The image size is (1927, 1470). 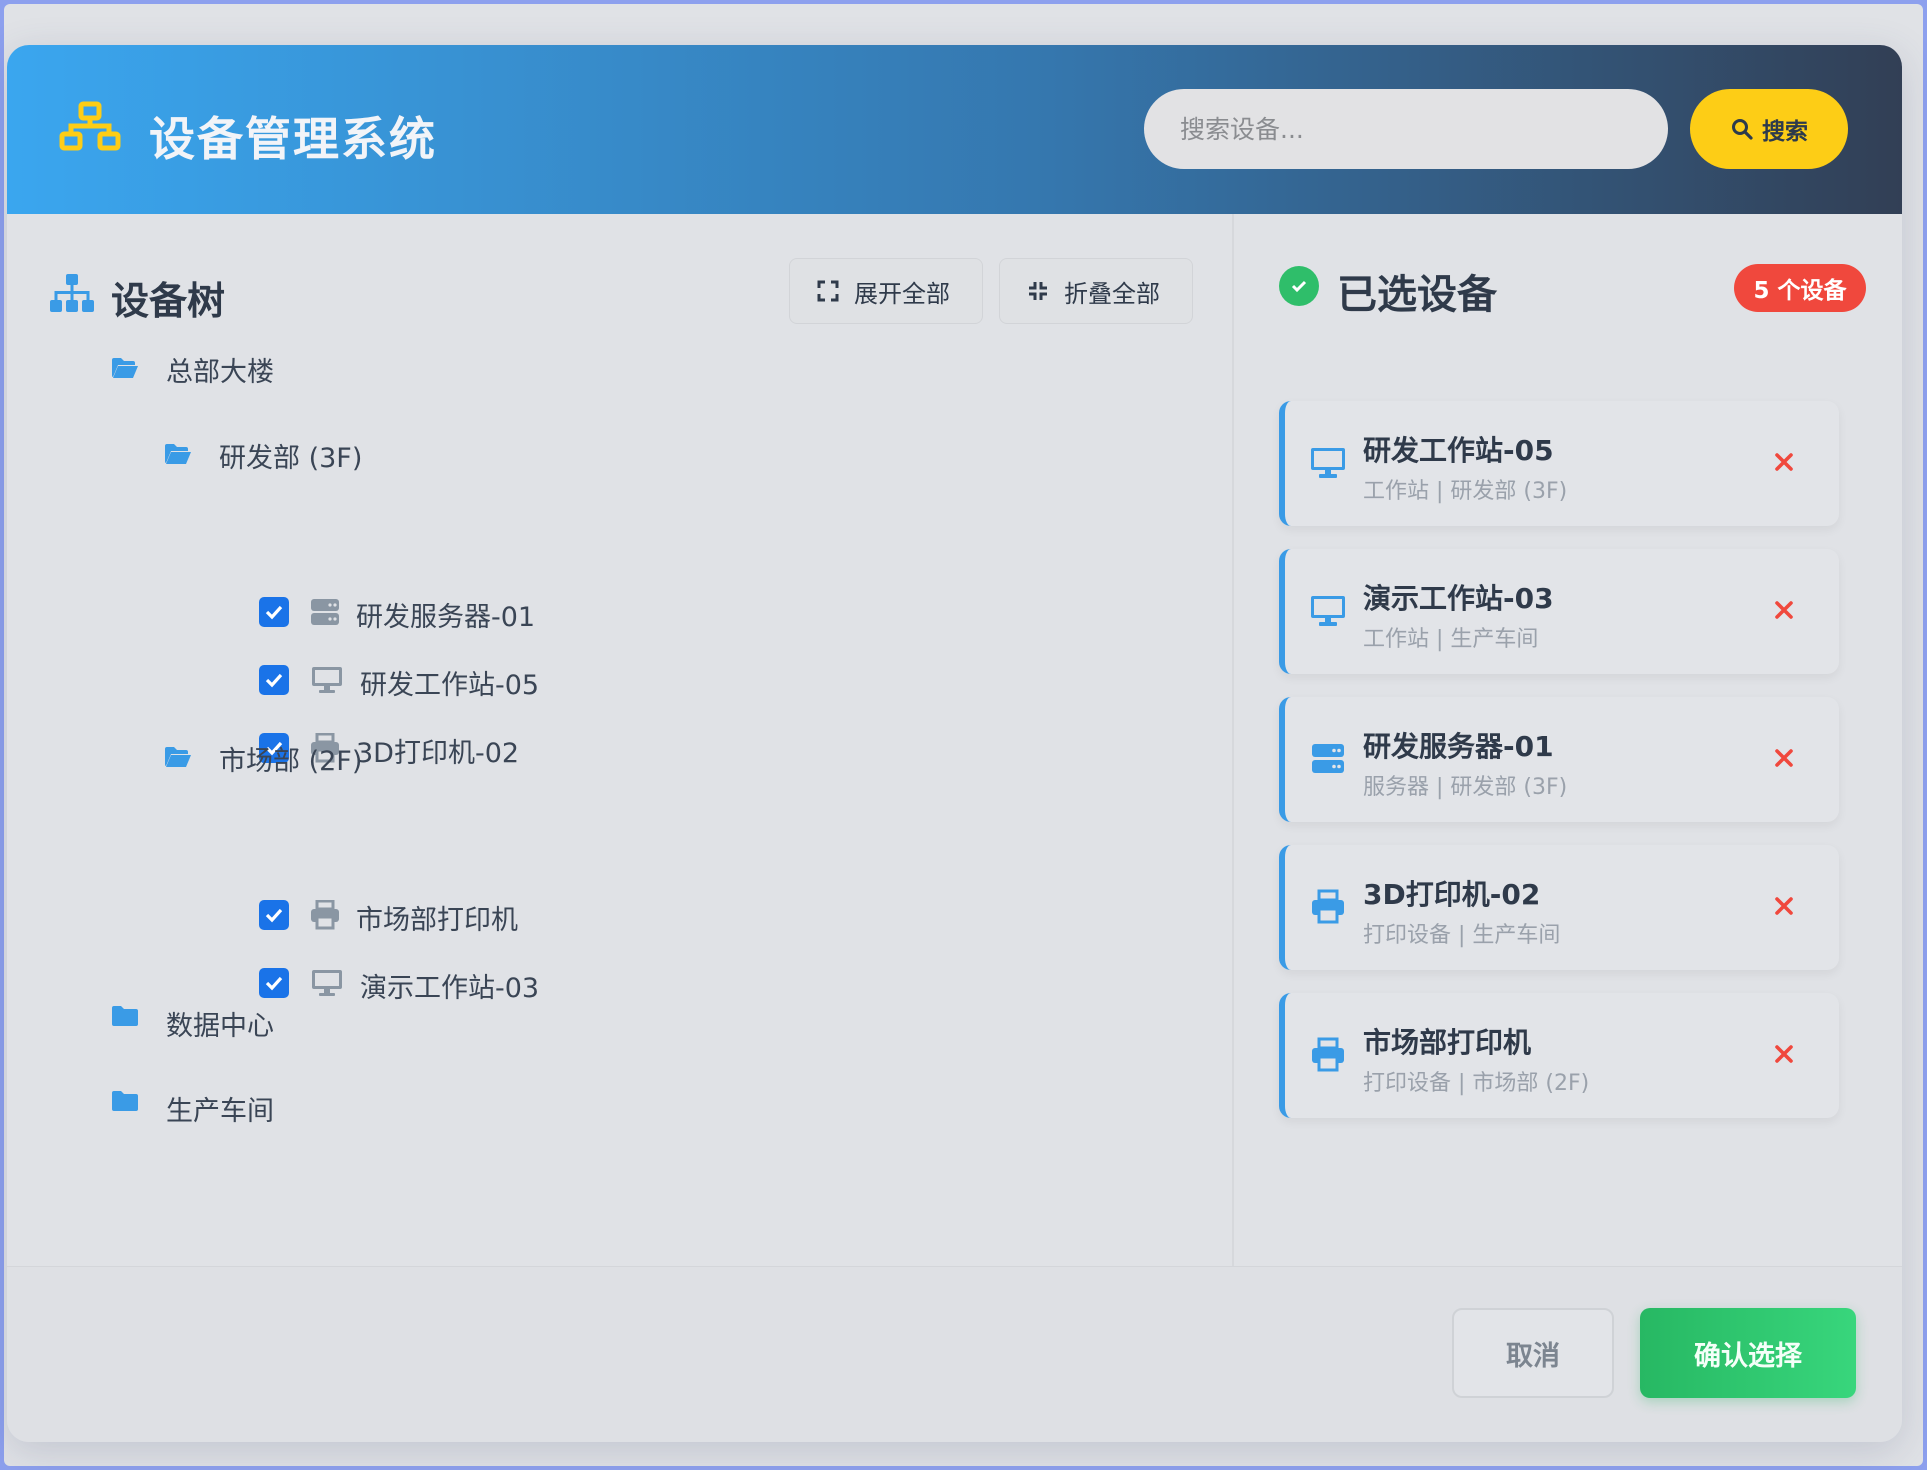 What do you see at coordinates (90, 126) in the screenshot?
I see `network-icon` at bounding box center [90, 126].